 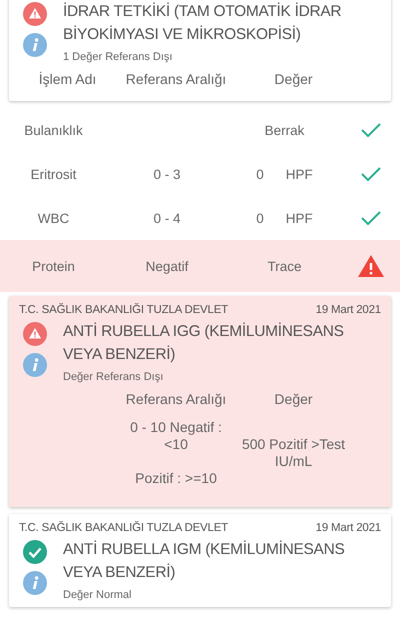 I want to click on status-summary: Değer Referans Dışı, so click(x=113, y=377).